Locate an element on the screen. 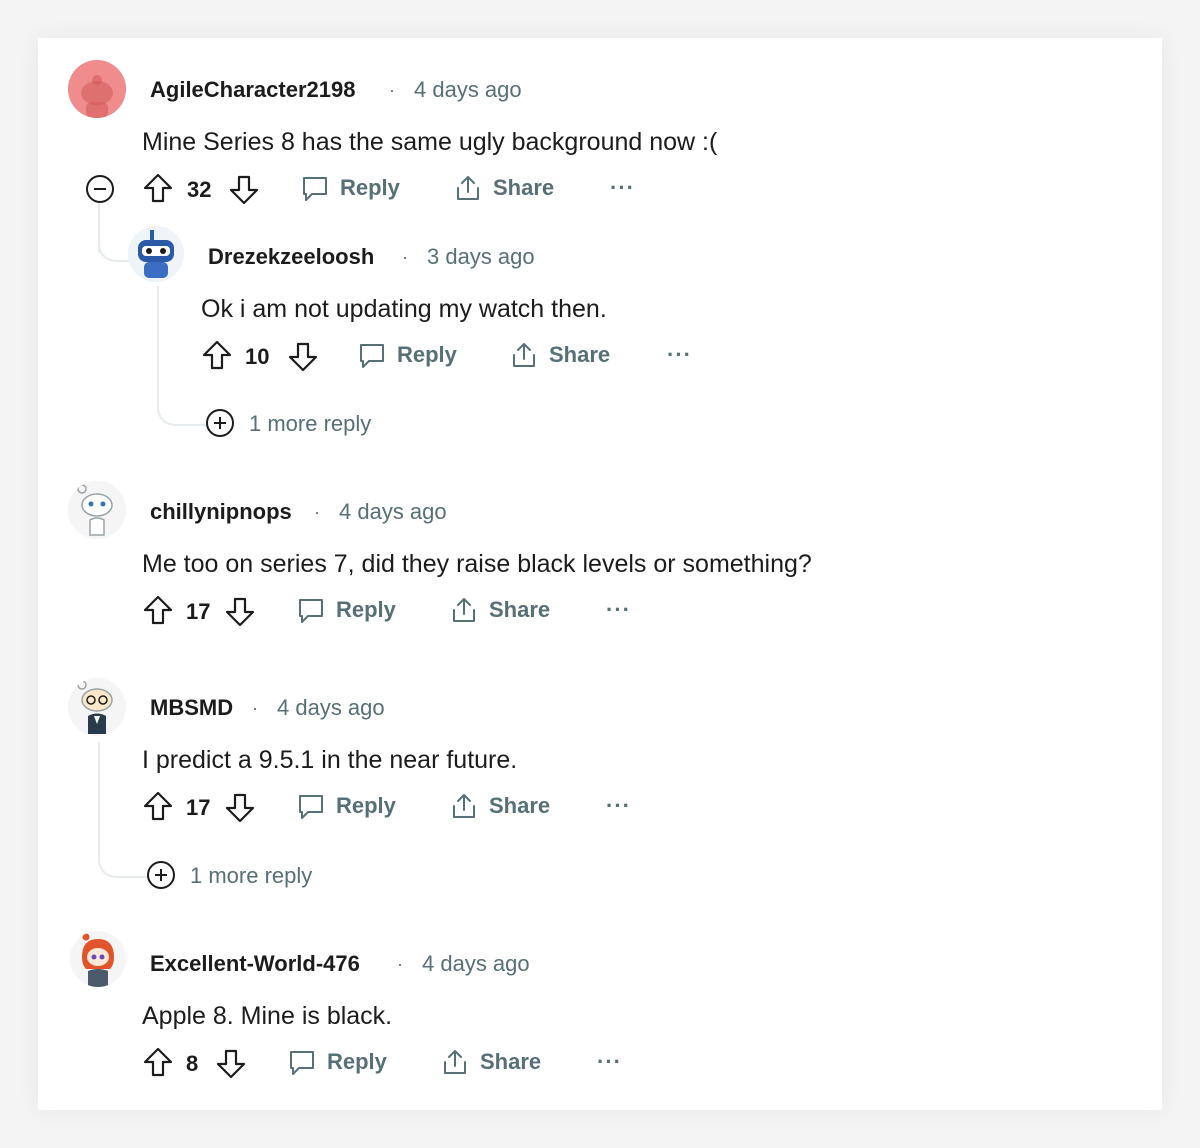  comment-actions: 10 Reply Share ··· is located at coordinates (461, 356).